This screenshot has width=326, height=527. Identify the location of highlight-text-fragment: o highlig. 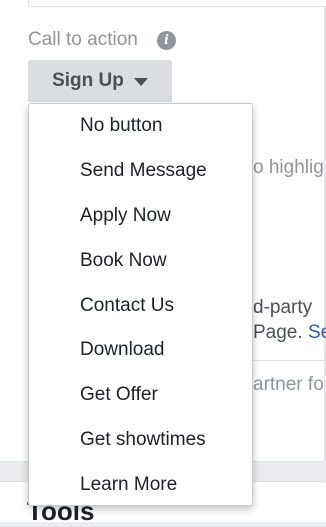
(288, 167).